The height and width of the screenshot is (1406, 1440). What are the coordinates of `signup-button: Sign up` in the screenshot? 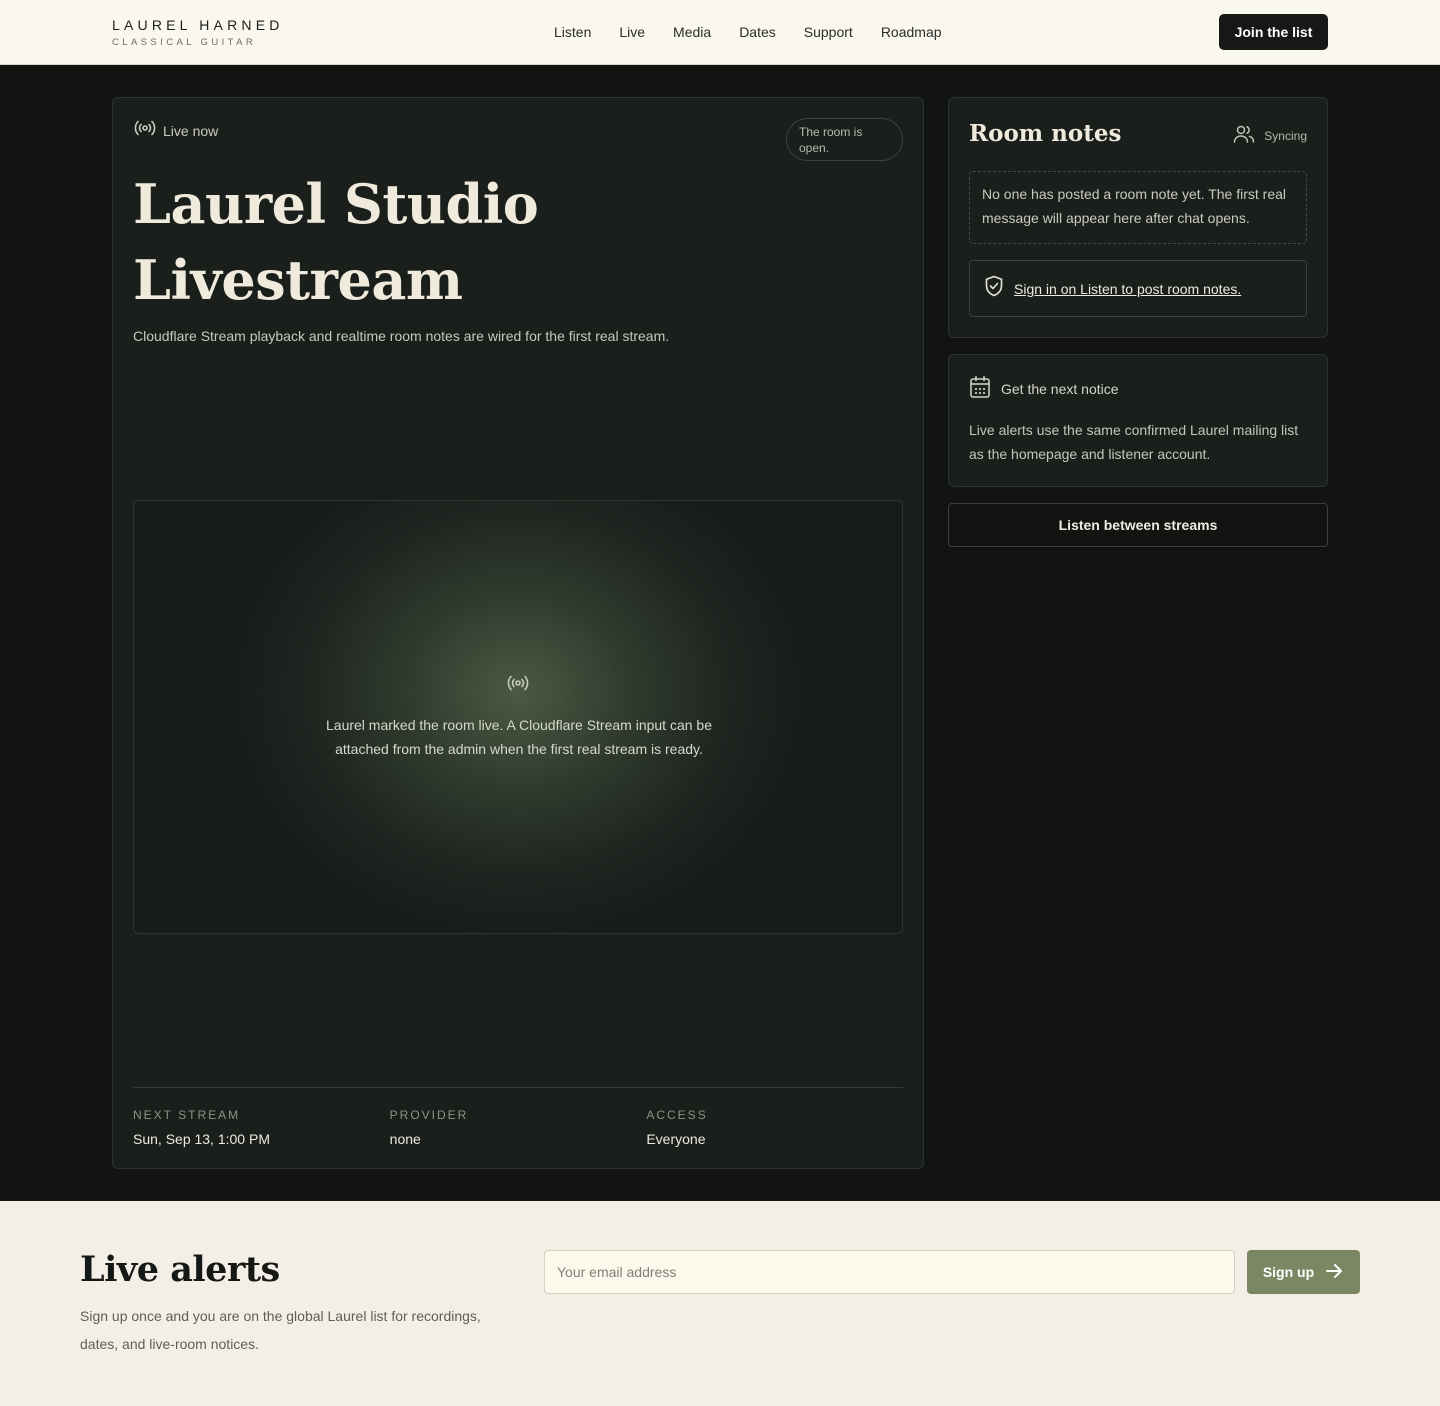 It's located at (1303, 1272).